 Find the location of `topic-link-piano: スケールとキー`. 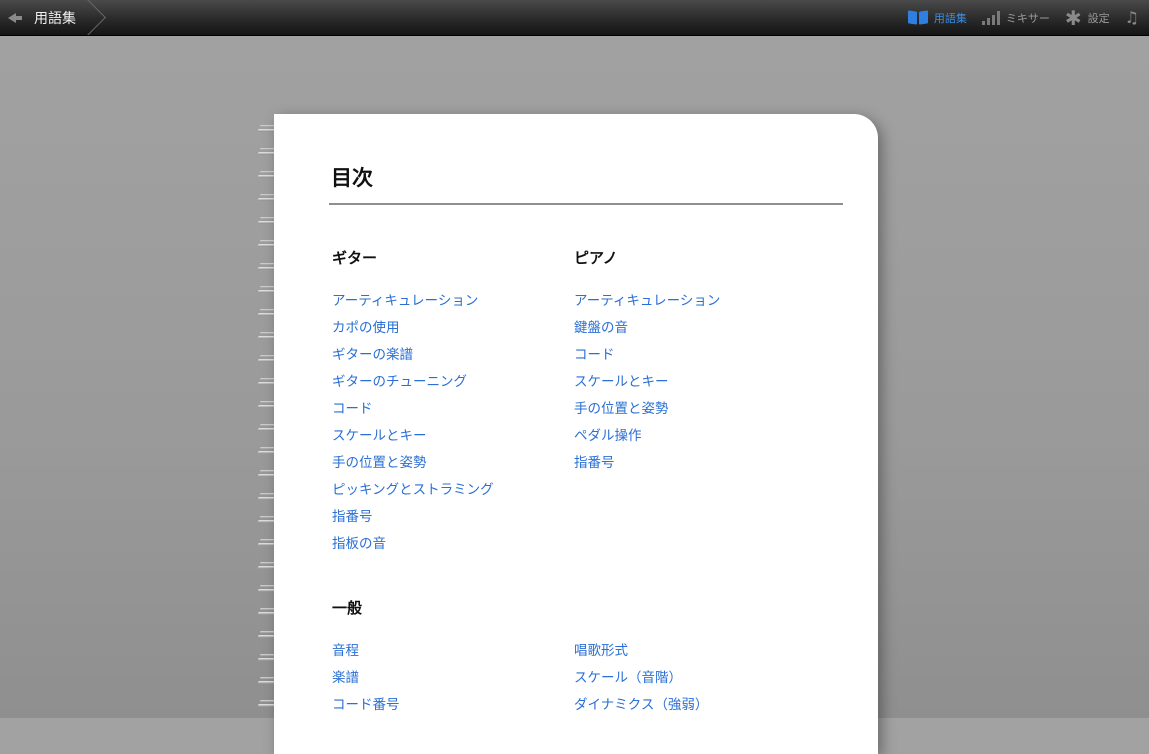

topic-link-piano: スケールとキー is located at coordinates (647, 382).